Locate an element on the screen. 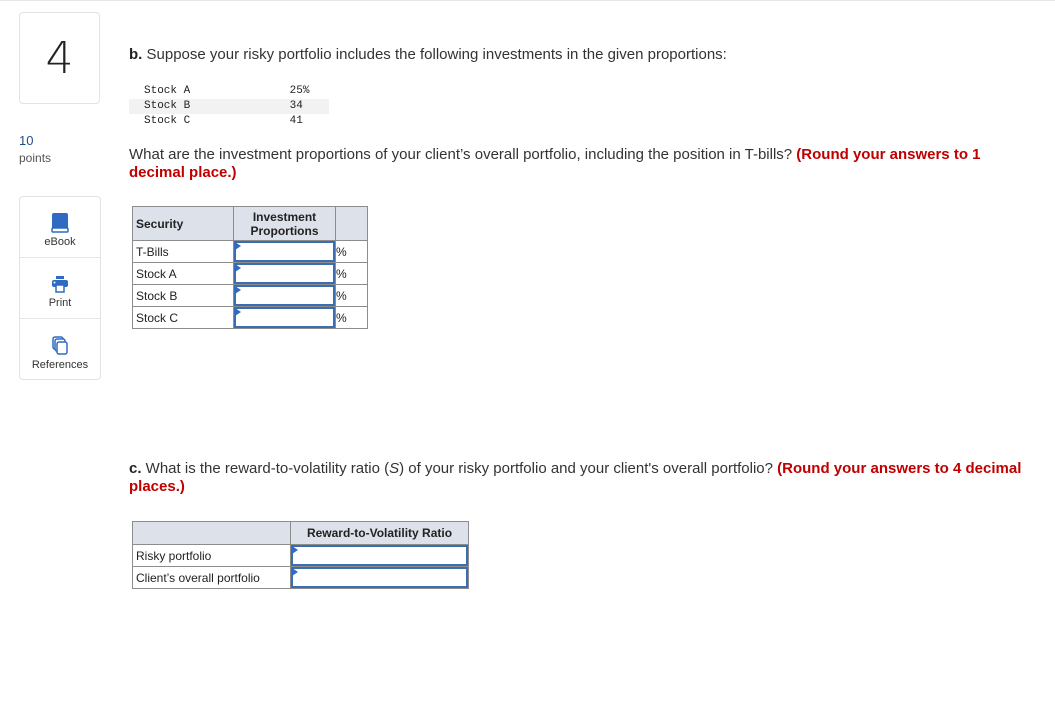 The height and width of the screenshot is (711, 1055). book-icon is located at coordinates (60, 223).